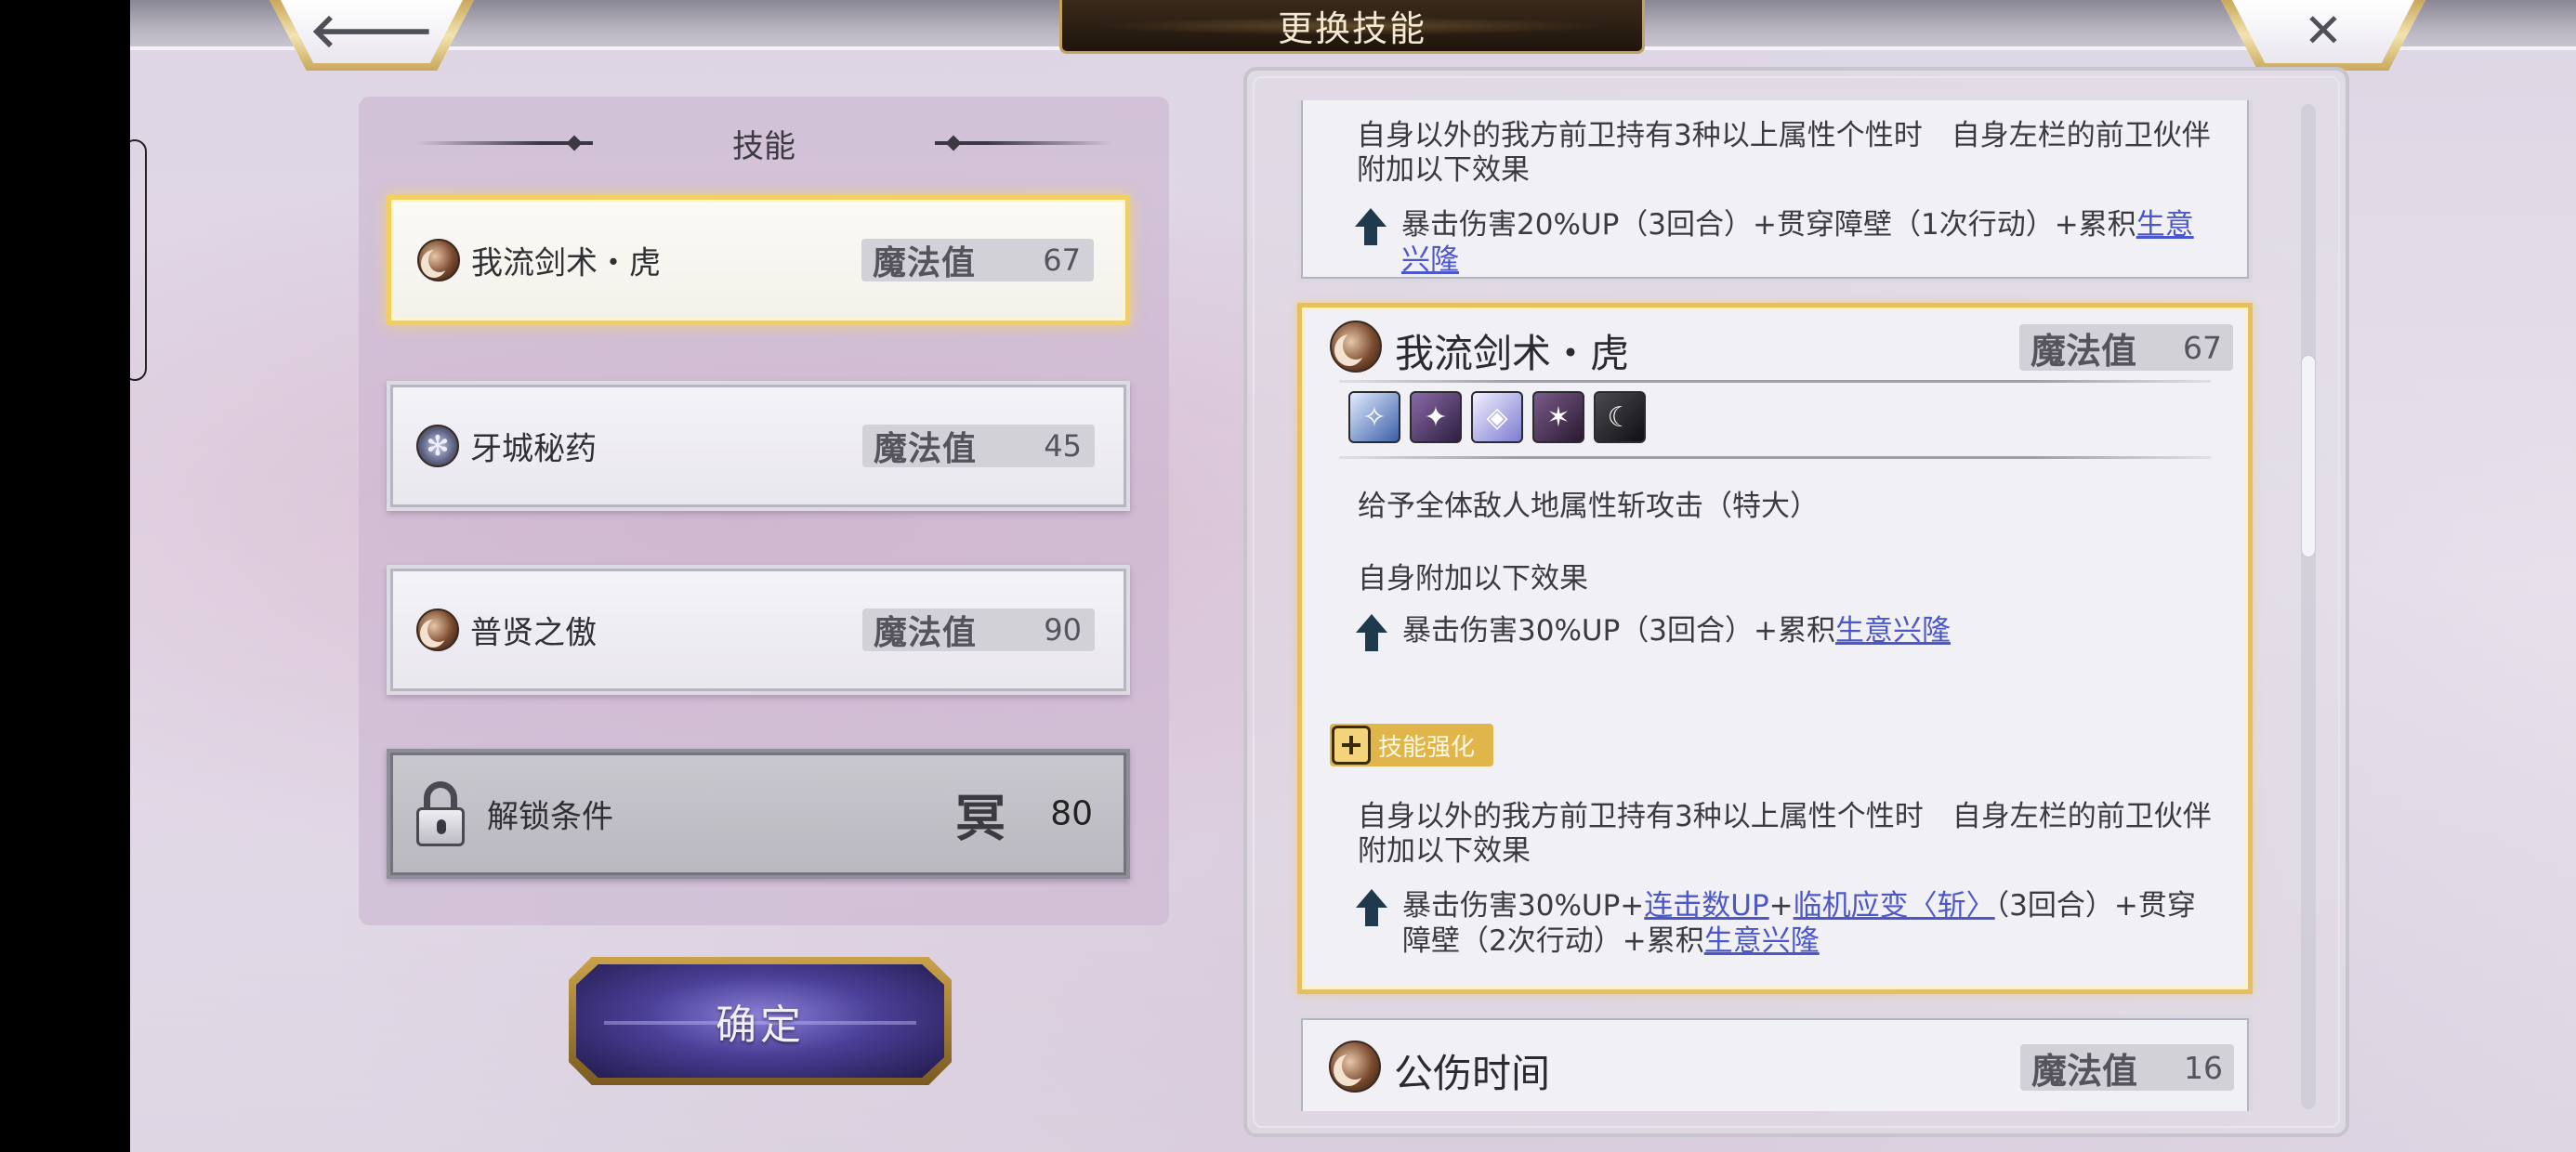 The width and height of the screenshot is (2576, 1152). Describe the element at coordinates (1618, 631) in the screenshot. I see `effect-text: 暴击伤害30%UP（3回合）+累积` at that location.